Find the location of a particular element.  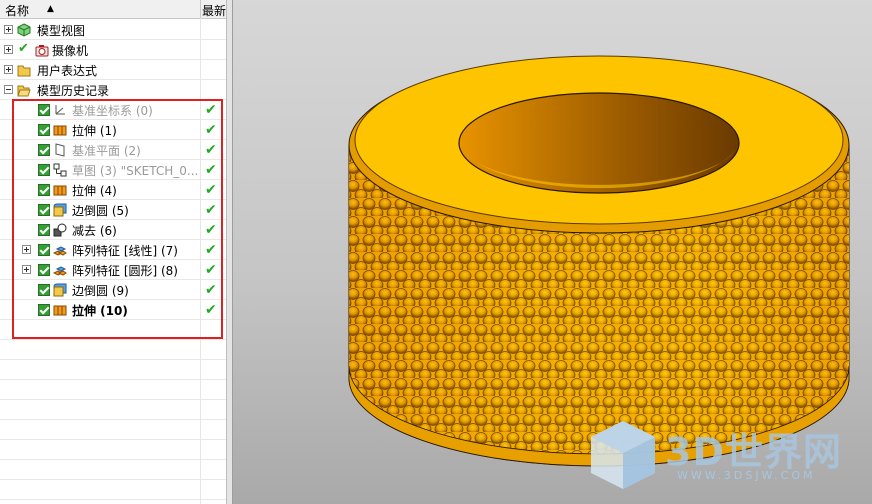

feature-label: 边倒圆 (5) is located at coordinates (100, 211).